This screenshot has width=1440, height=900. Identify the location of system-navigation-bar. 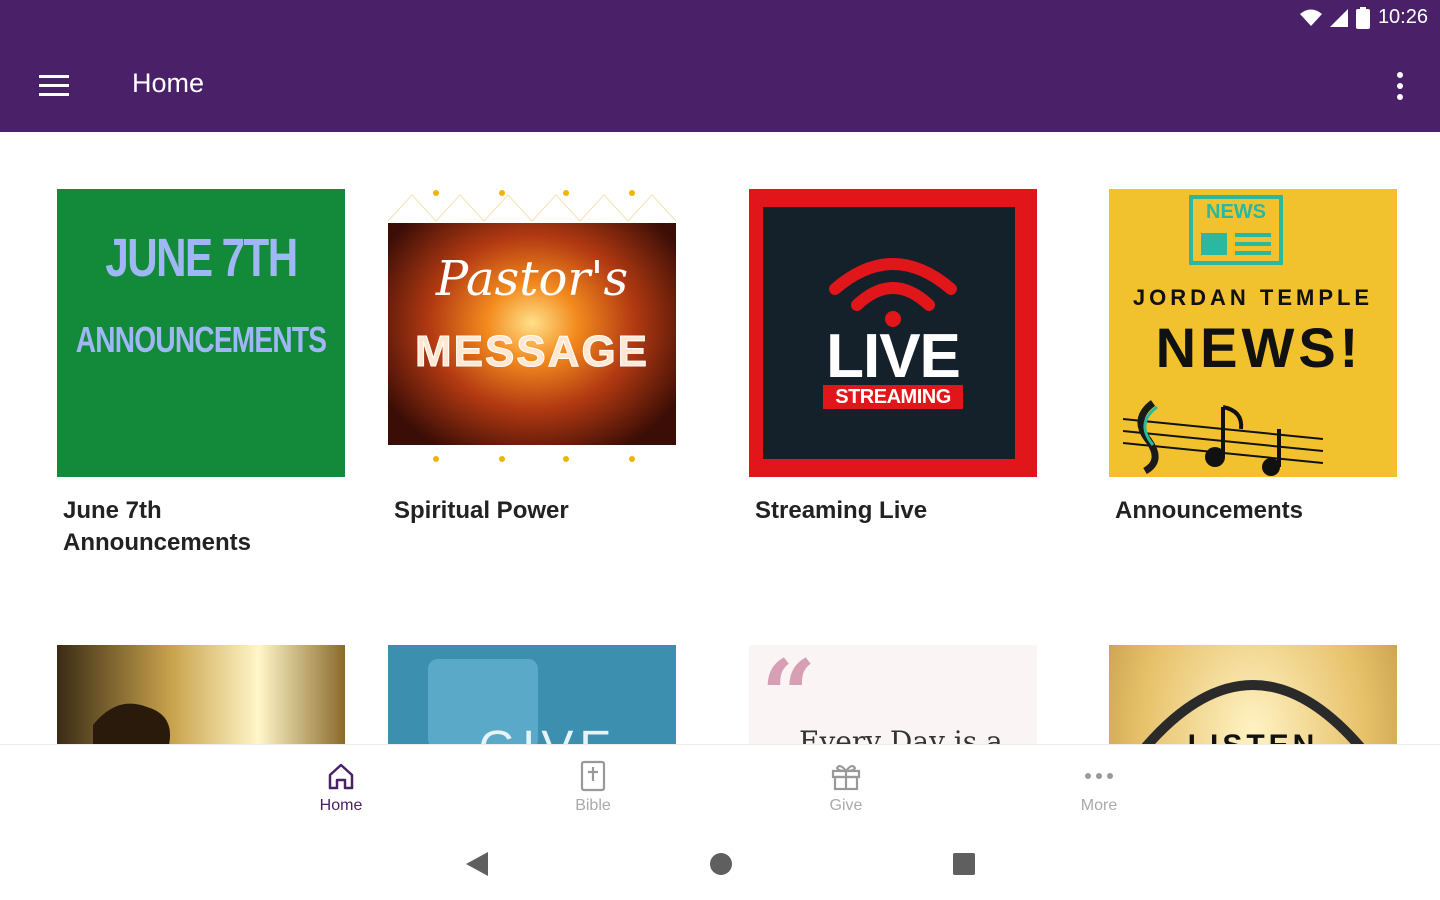
(720, 865).